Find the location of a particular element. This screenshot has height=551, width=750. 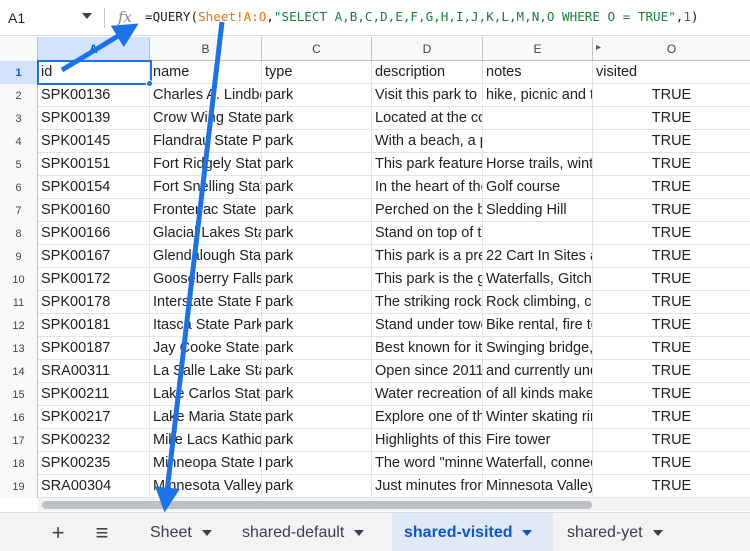

row-header: 11 is located at coordinates (19, 302).